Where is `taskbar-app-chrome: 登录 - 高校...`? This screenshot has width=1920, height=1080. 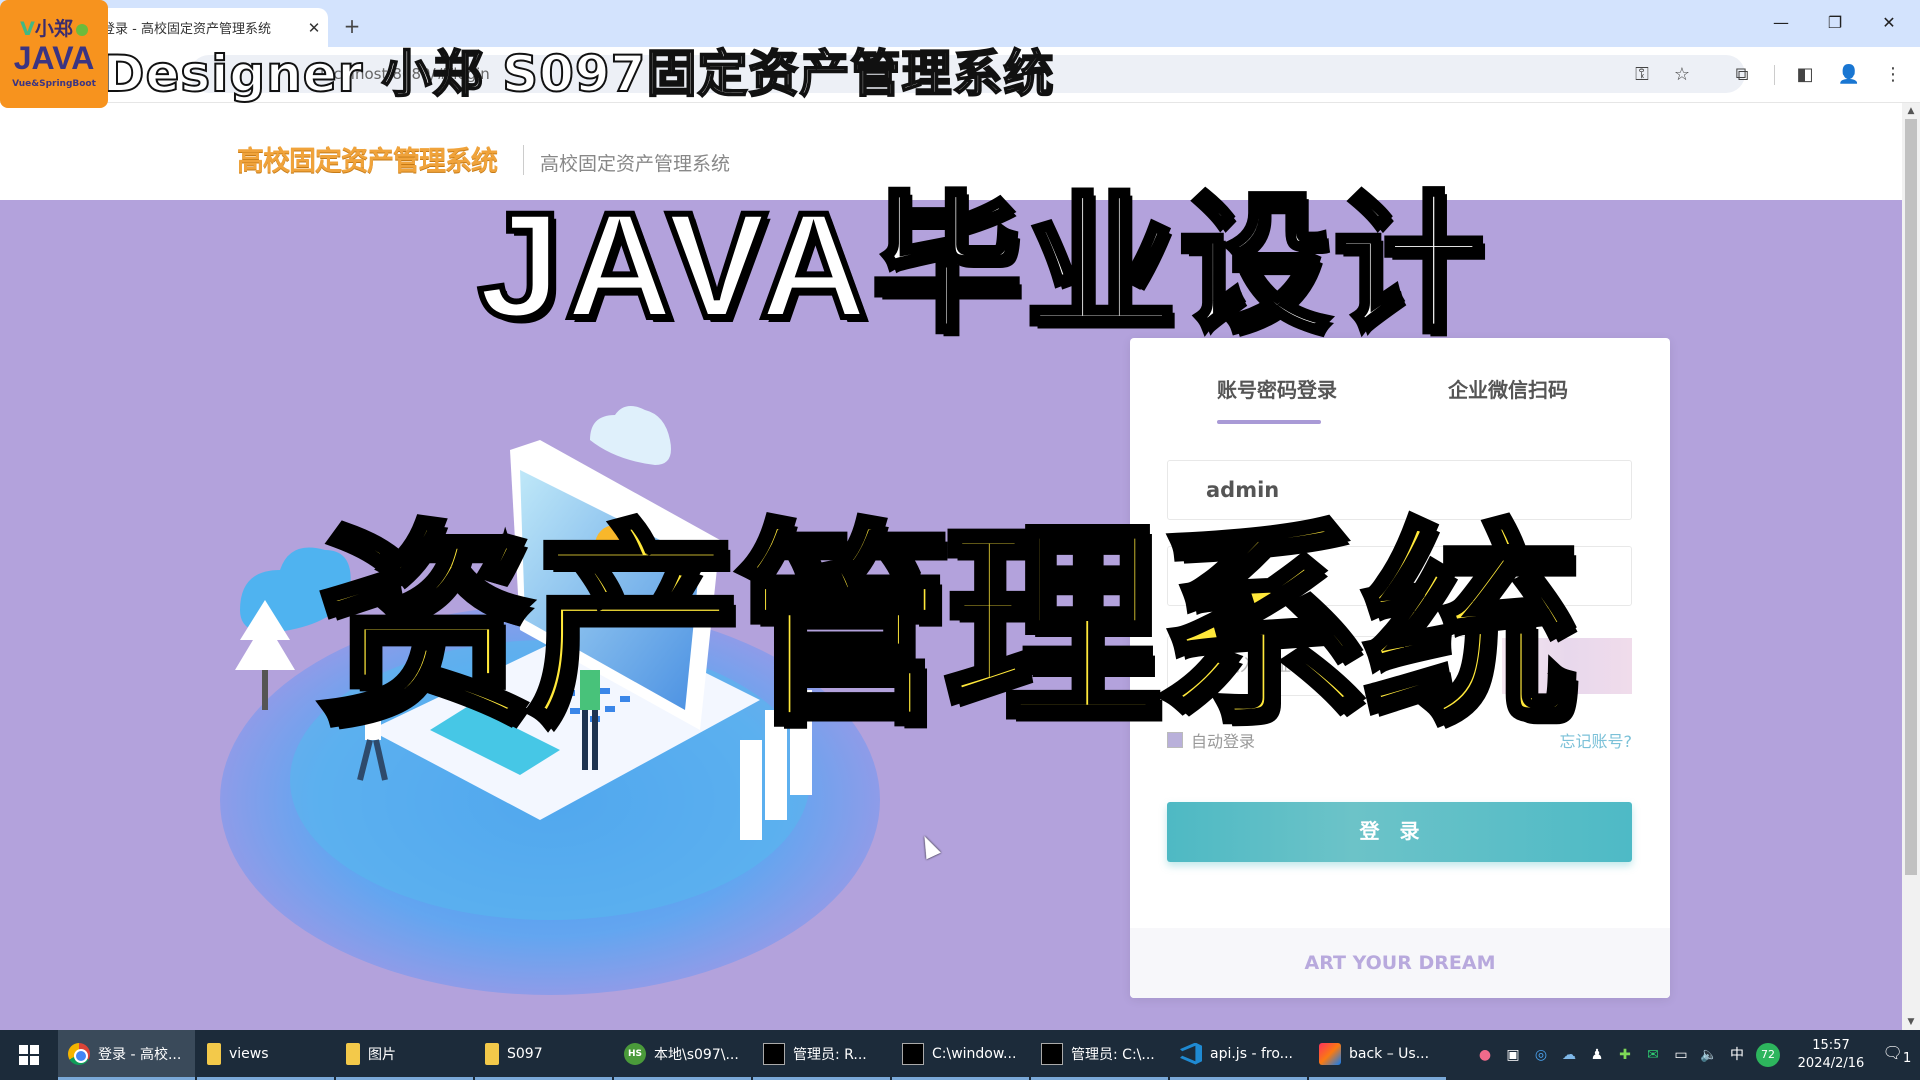 taskbar-app-chrome: 登录 - 高校... is located at coordinates (126, 1055).